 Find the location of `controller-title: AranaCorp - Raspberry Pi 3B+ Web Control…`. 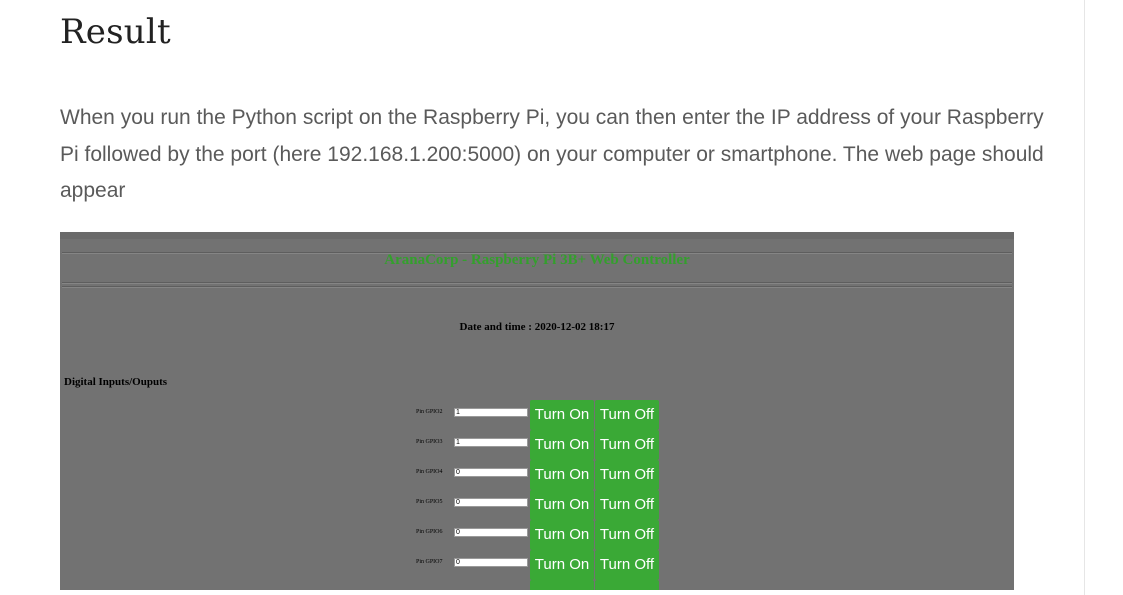

controller-title: AranaCorp - Raspberry Pi 3B+ Web Control… is located at coordinates (537, 260).